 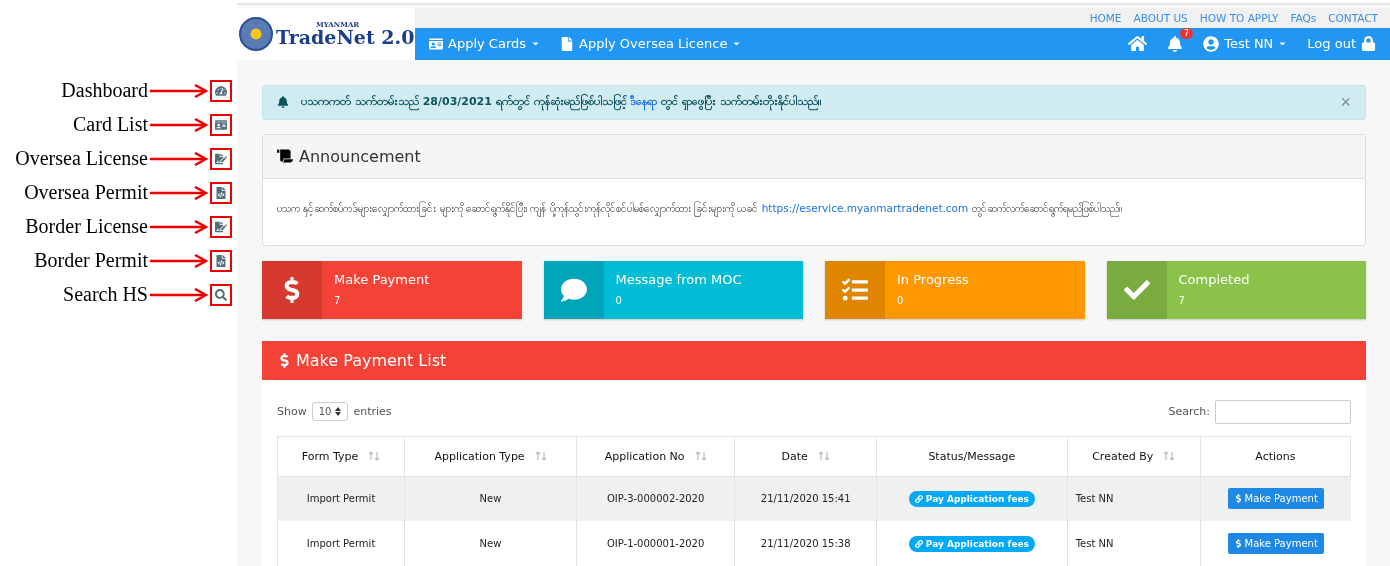 I want to click on stat-card: Completed 7, so click(x=1236, y=289).